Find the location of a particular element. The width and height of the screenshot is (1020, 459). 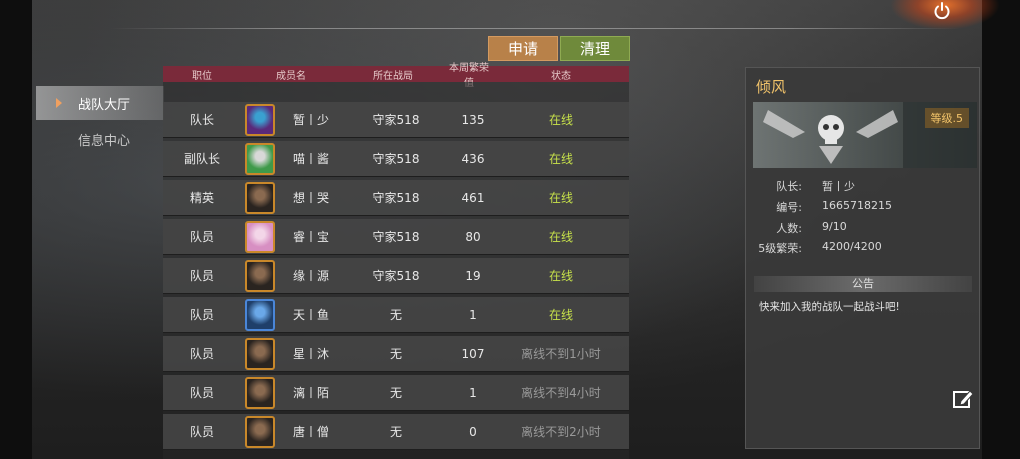

member-name: 暂丨少 is located at coordinates (310, 120).